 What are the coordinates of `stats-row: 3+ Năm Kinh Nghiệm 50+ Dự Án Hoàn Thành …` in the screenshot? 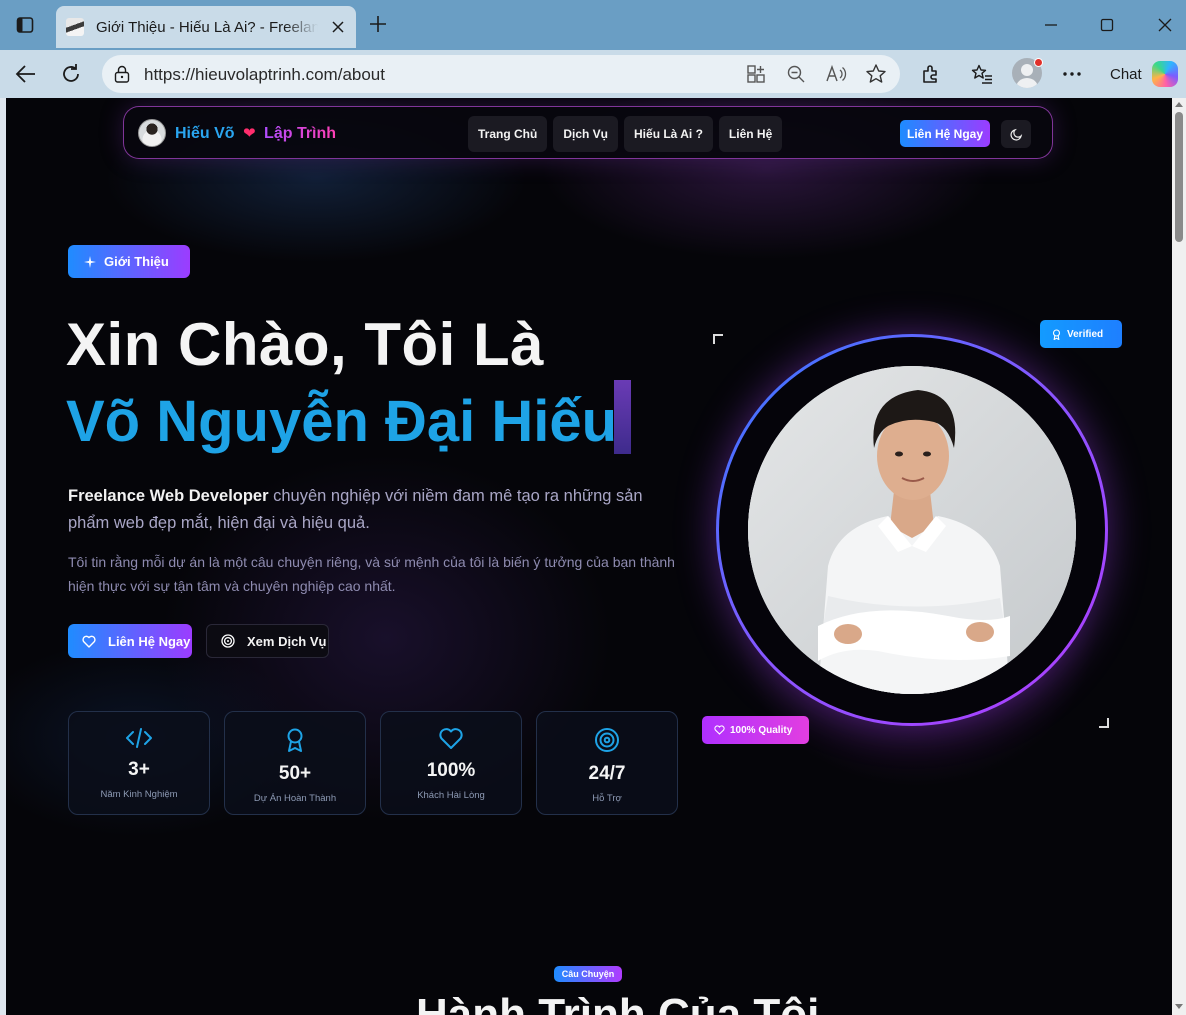 It's located at (373, 763).